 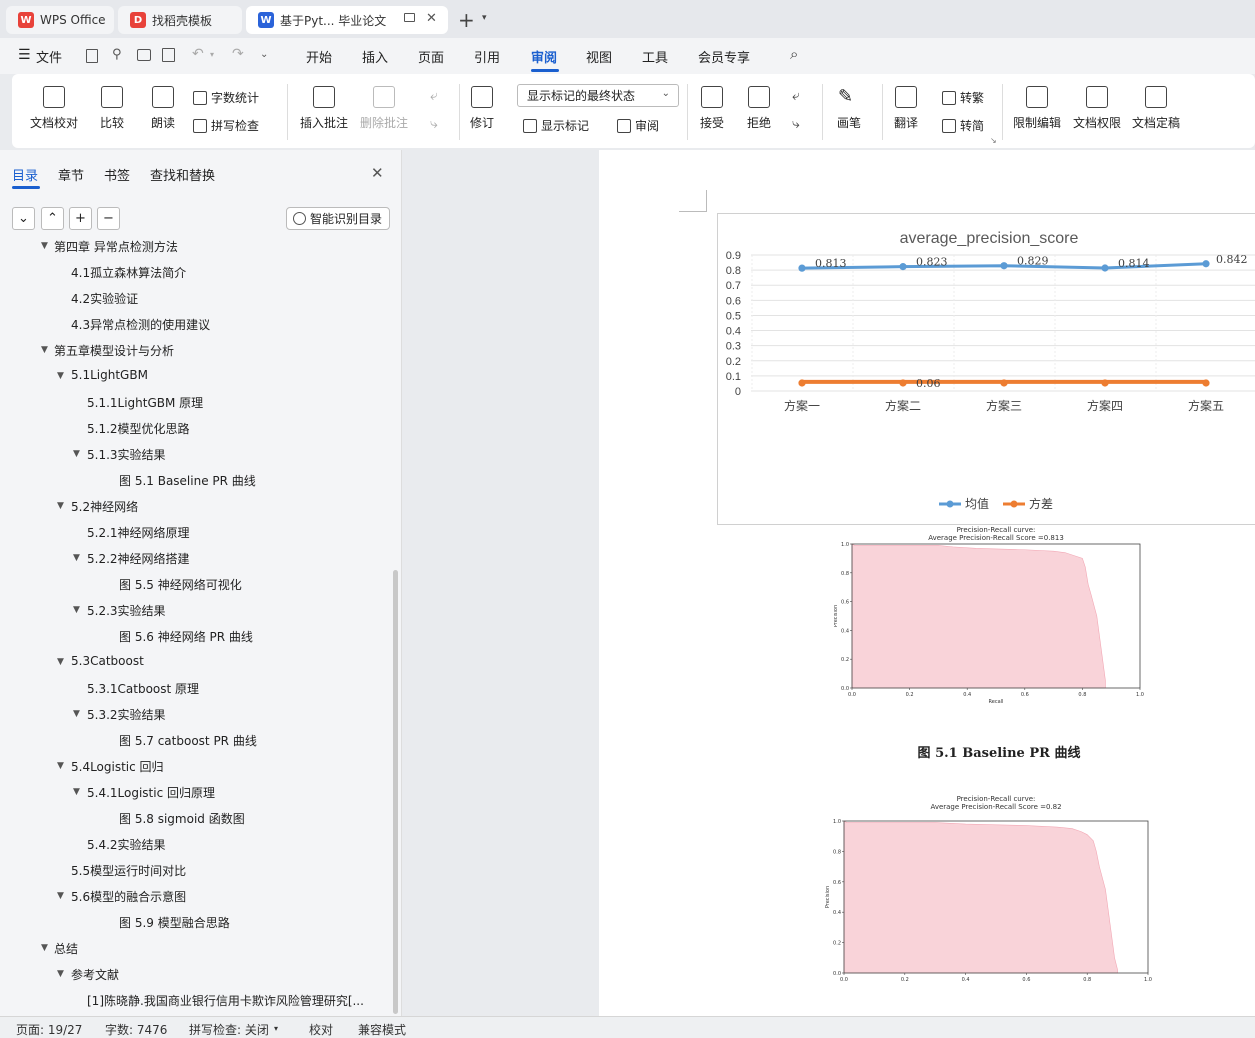 What do you see at coordinates (114, 350) in the screenshot?
I see `toc-item: 第五章模型设计与分析` at bounding box center [114, 350].